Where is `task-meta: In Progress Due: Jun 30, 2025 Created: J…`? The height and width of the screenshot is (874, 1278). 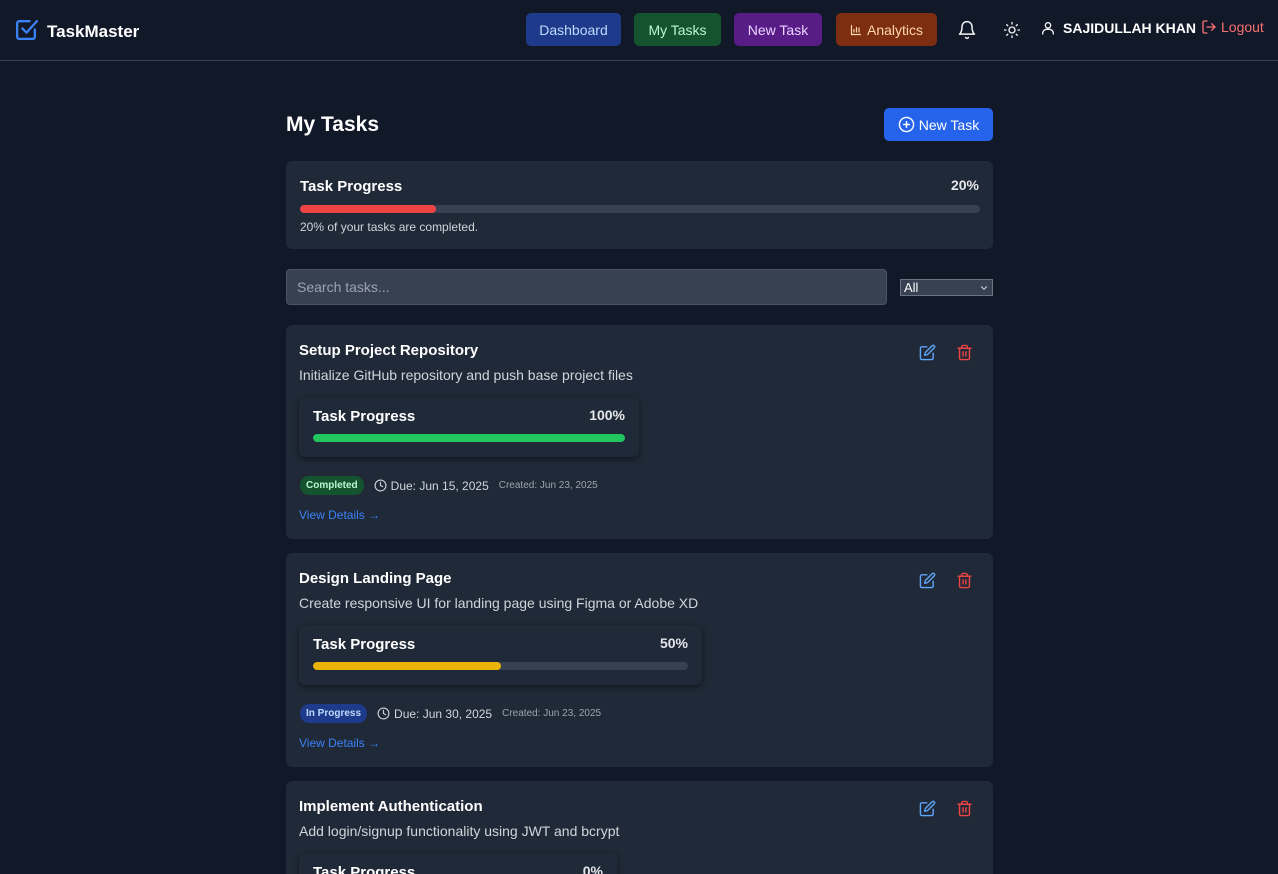
task-meta: In Progress Due: Jun 30, 2025 Created: J… is located at coordinates (450, 713).